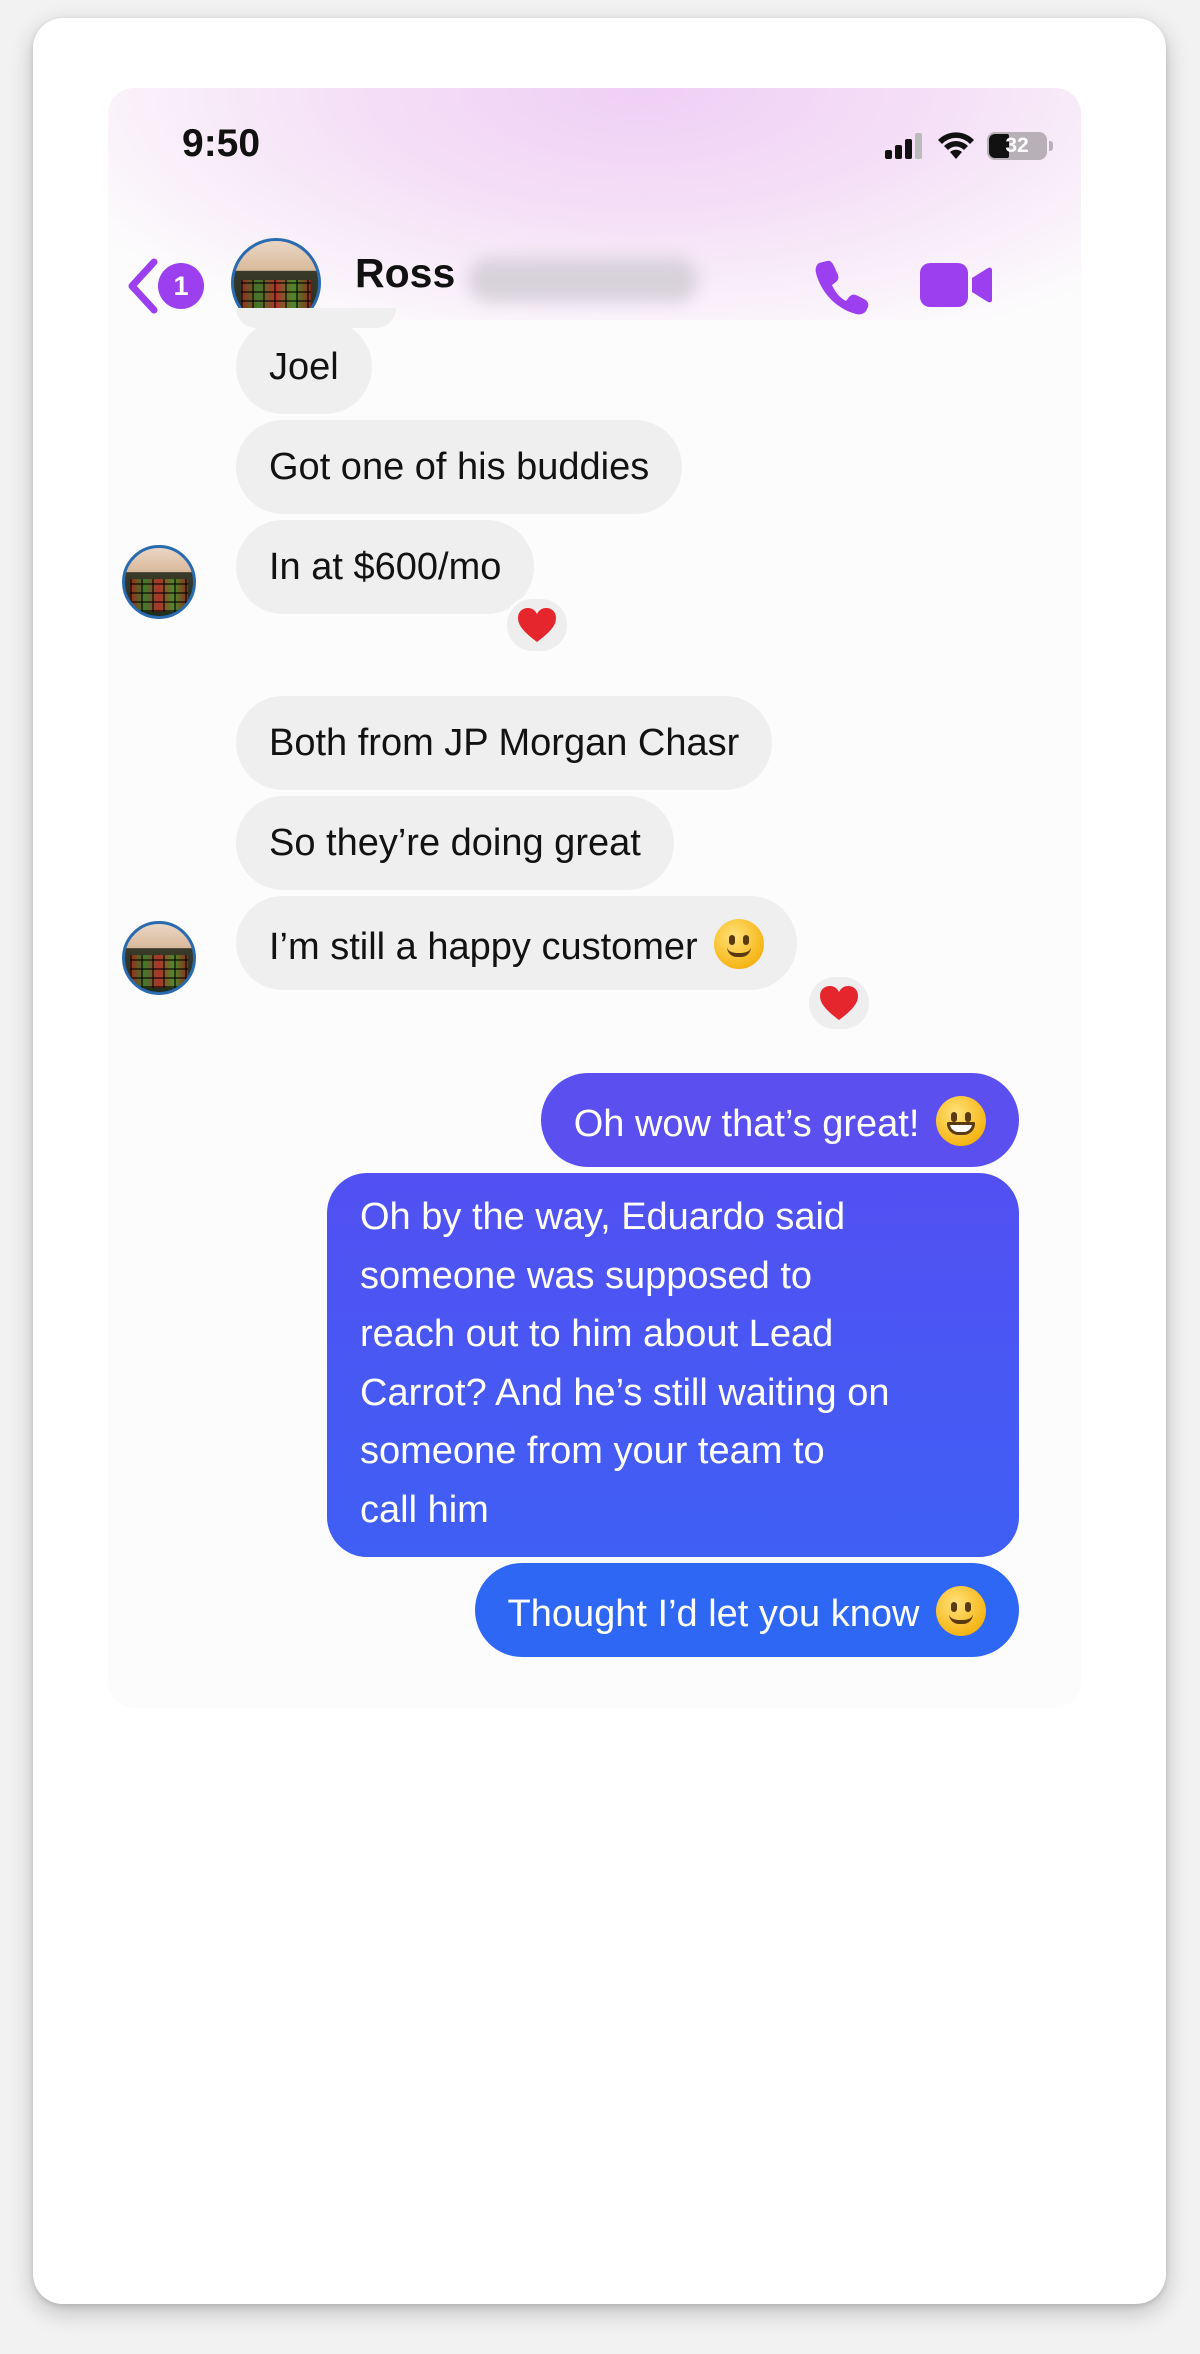 This screenshot has height=2354, width=1200. Describe the element at coordinates (483, 947) in the screenshot. I see `message-text: I’m still a happy customer` at that location.